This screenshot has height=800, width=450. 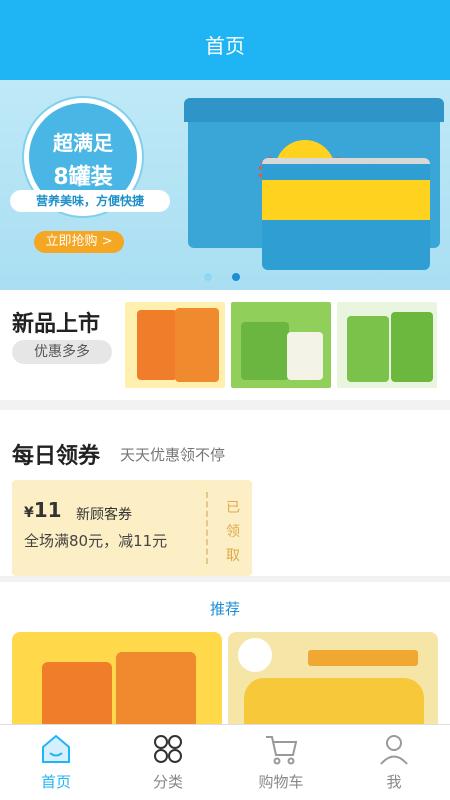 What do you see at coordinates (314, 110) in the screenshot?
I see `box-lid` at bounding box center [314, 110].